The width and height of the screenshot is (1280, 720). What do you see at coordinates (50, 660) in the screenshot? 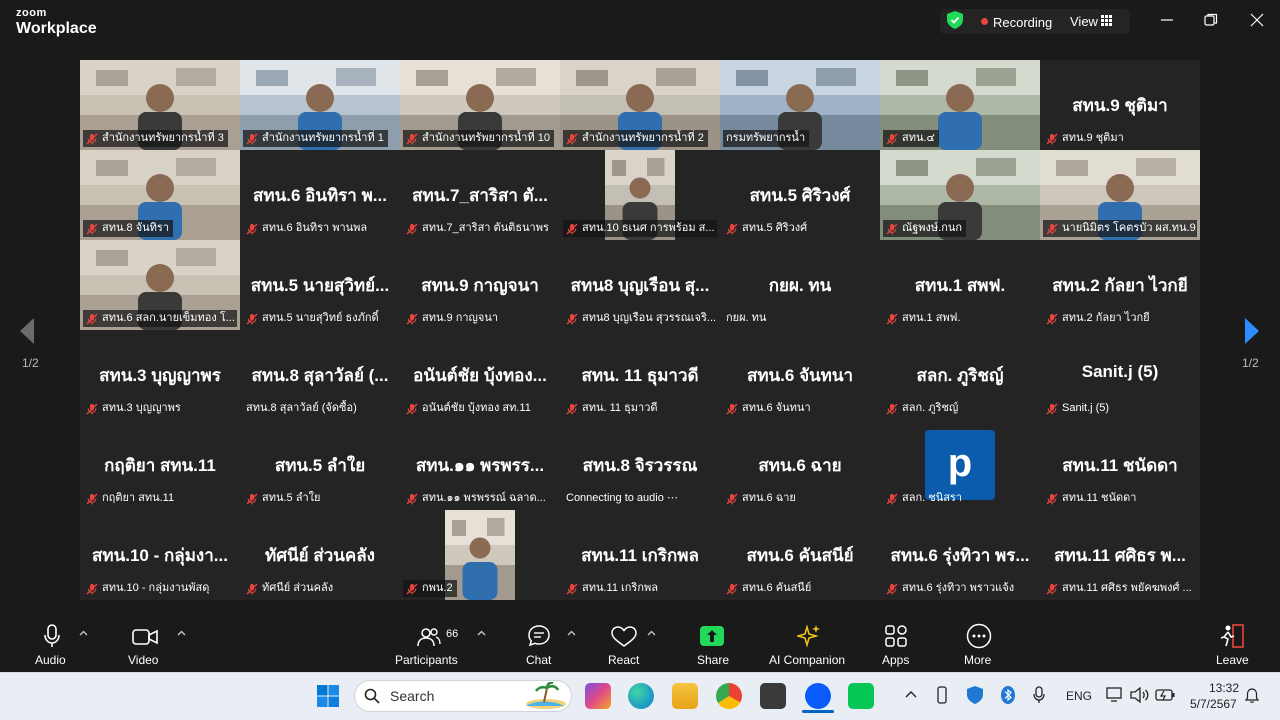
I see `audio-button: Audio` at bounding box center [50, 660].